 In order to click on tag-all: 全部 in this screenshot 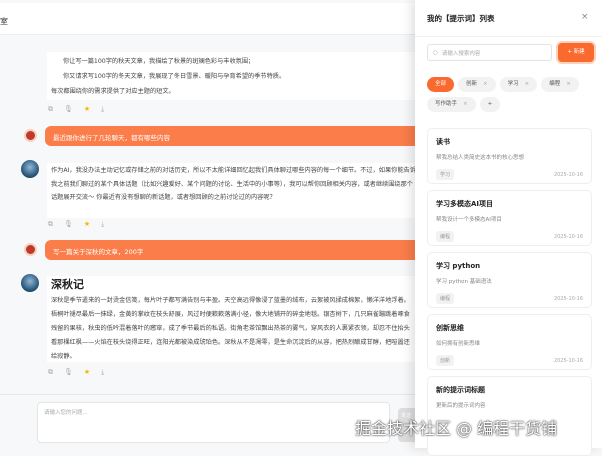, I will do `click(441, 84)`.